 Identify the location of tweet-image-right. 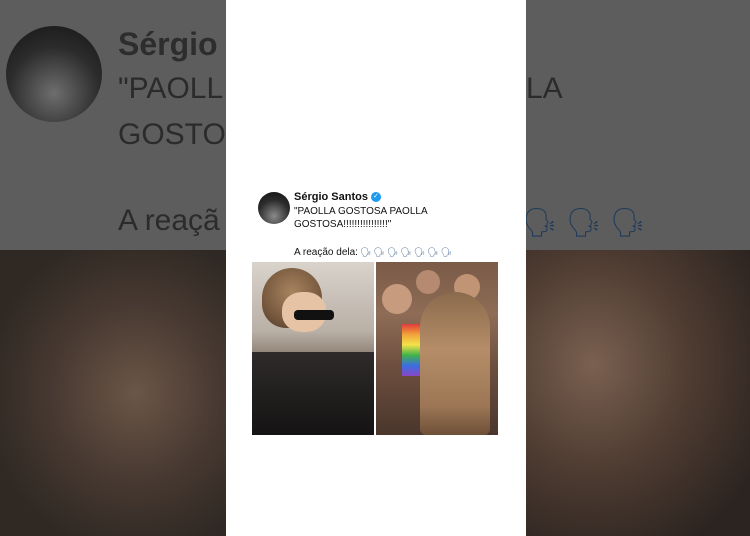
(437, 348).